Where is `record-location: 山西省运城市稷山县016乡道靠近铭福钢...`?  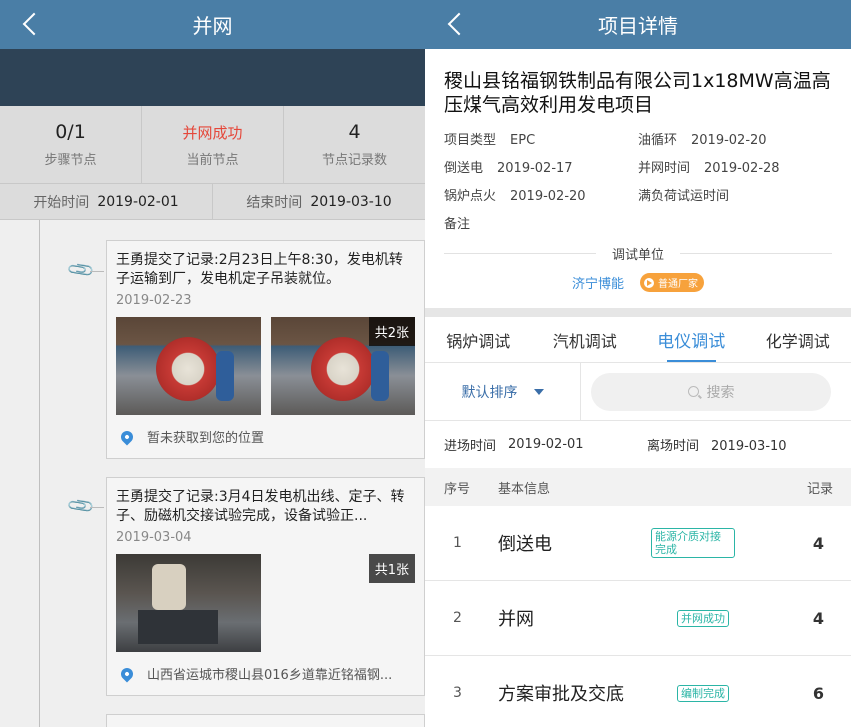 record-location: 山西省运城市稷山县016乡道靠近铭福钢... is located at coordinates (265, 673).